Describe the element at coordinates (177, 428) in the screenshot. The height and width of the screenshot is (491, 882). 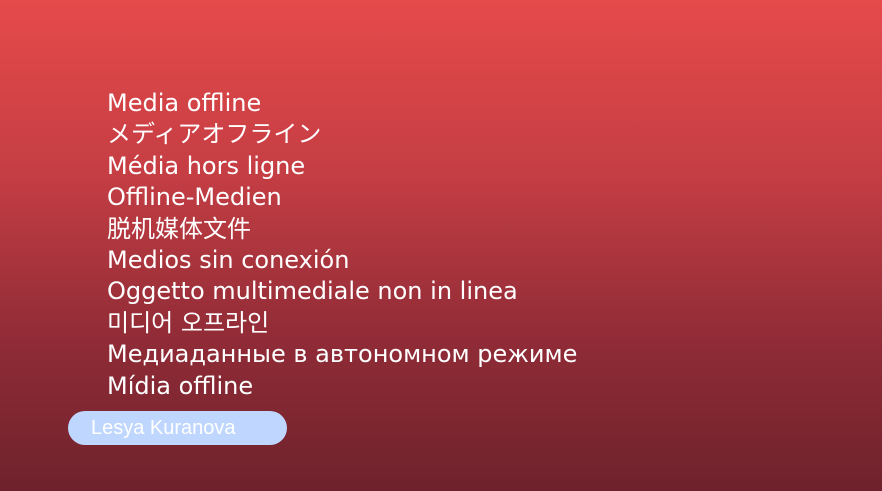
I see `author-name-badge: Lesya Kuranova` at that location.